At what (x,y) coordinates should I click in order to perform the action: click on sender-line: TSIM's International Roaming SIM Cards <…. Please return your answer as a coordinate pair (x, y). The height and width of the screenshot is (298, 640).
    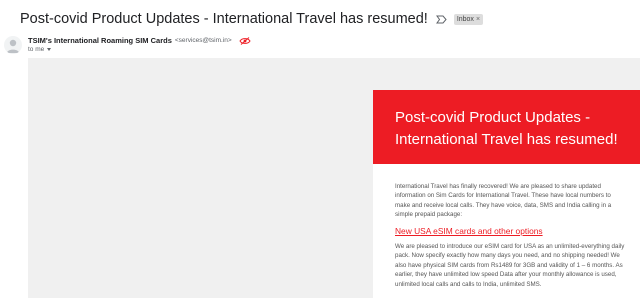
    Looking at the image, I should click on (139, 40).